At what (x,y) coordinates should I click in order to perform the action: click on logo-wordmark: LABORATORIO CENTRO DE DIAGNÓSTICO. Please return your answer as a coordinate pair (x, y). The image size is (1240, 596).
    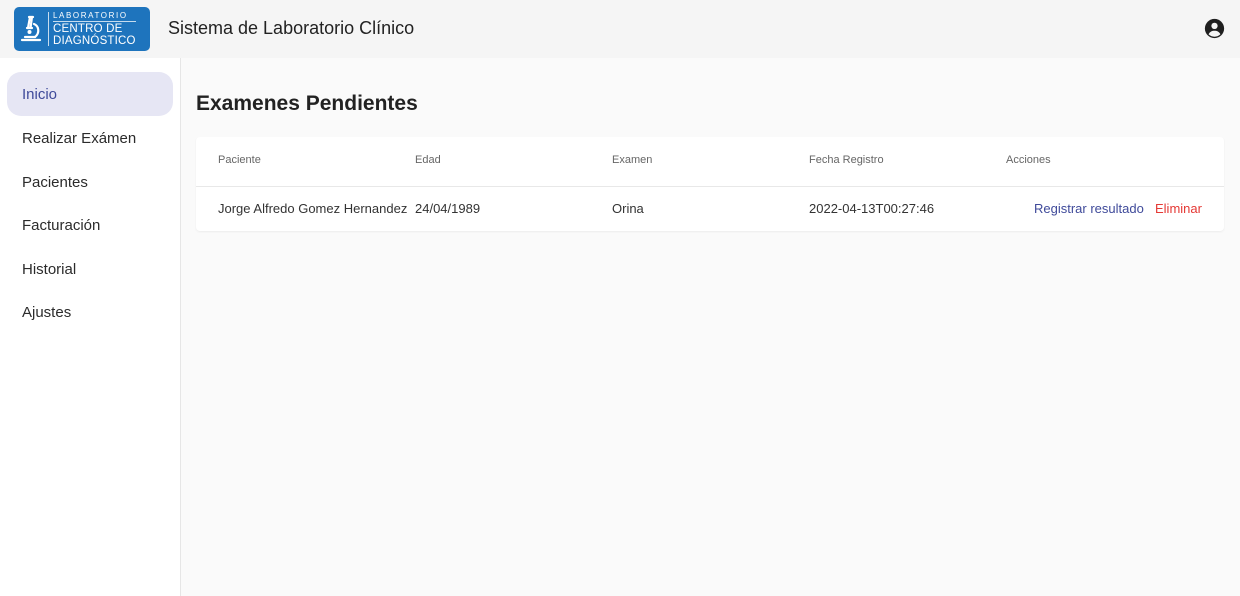
    Looking at the image, I should click on (92, 29).